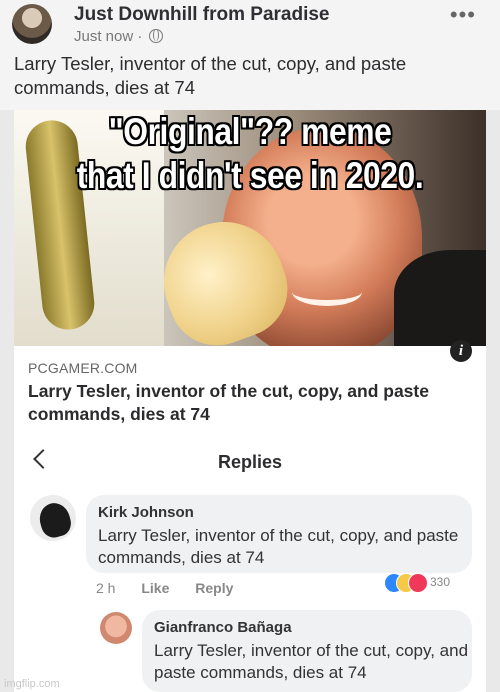 The height and width of the screenshot is (692, 500). What do you see at coordinates (223, 627) in the screenshot?
I see `comment-author: Gianfranco Bañaga` at bounding box center [223, 627].